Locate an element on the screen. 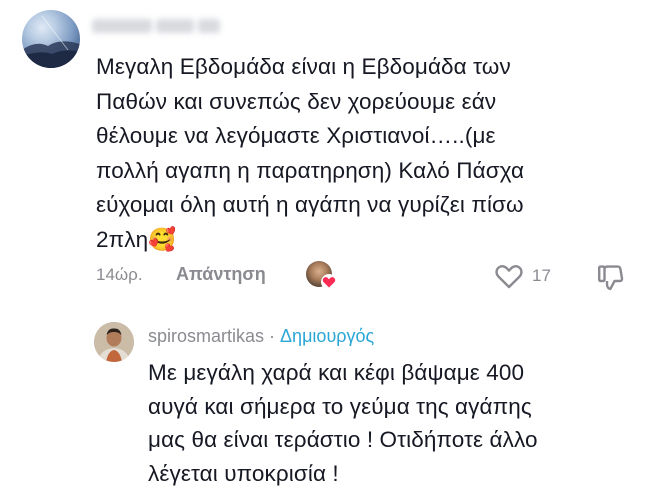  reply-header: spirosmartikas · Δημιουργός is located at coordinates (261, 336).